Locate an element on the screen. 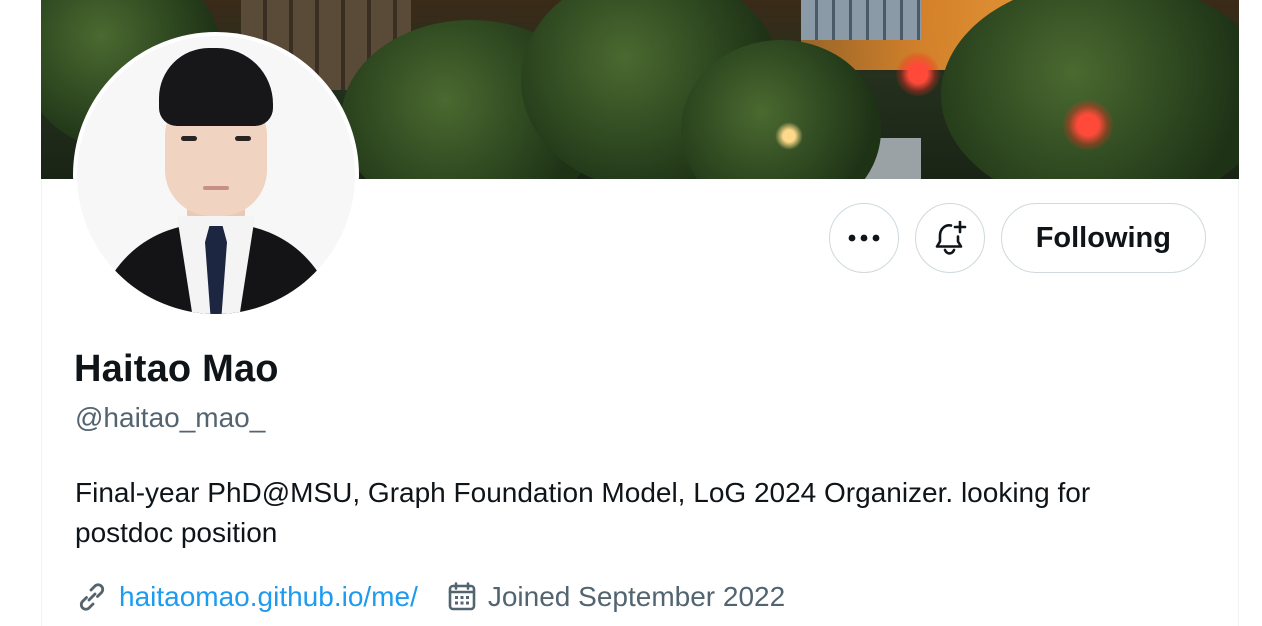  profile-avatar is located at coordinates (216, 175).